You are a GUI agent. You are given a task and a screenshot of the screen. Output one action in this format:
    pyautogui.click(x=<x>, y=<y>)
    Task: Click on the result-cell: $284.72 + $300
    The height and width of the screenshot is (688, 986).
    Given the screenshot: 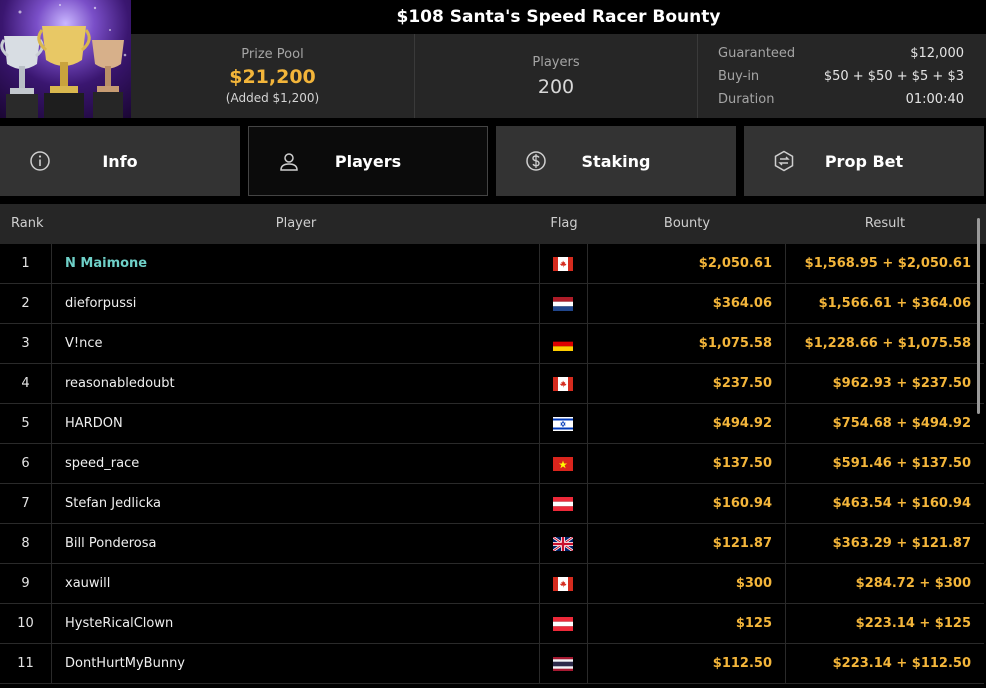 What is the action you would take?
    pyautogui.click(x=913, y=583)
    